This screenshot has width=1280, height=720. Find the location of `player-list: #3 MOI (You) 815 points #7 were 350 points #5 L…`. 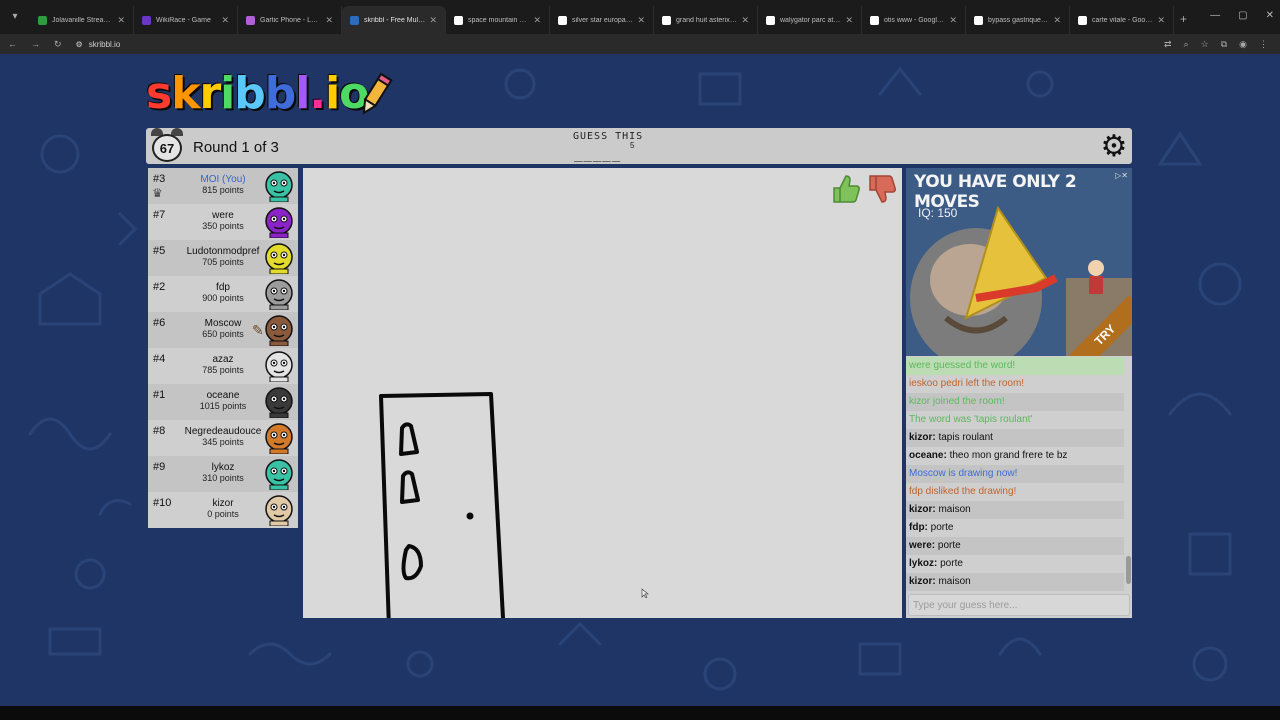

player-list: #3 MOI (You) 815 points #7 were 350 points #5 L… is located at coordinates (223, 348).